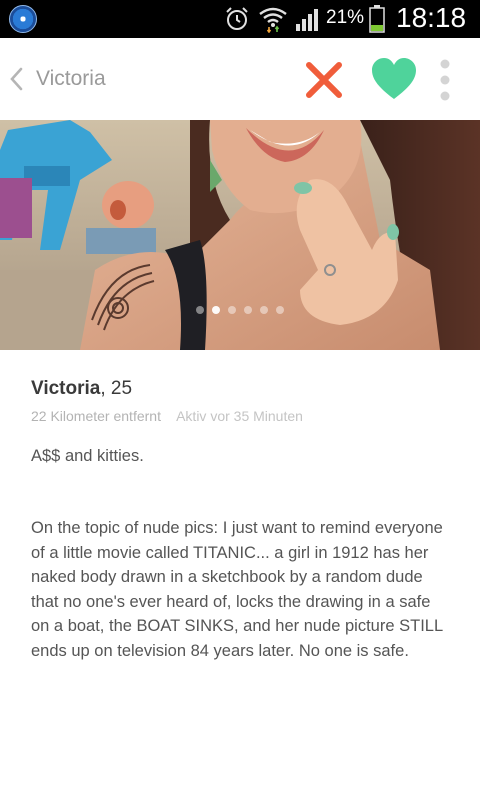 This screenshot has height=800, width=480. I want to click on bio-paragraph: A$$ and kitties., so click(87, 456).